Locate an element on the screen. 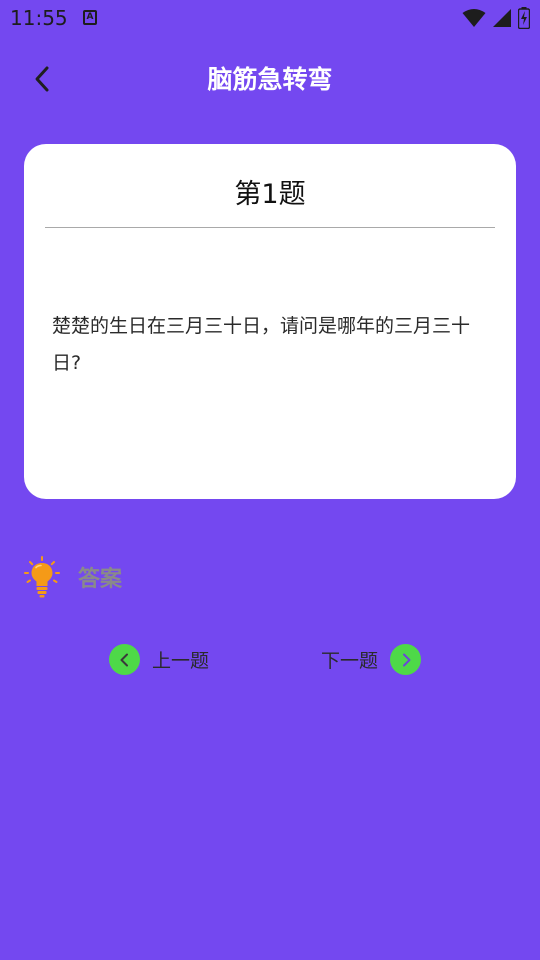  answer-label: 答案 is located at coordinates (100, 579).